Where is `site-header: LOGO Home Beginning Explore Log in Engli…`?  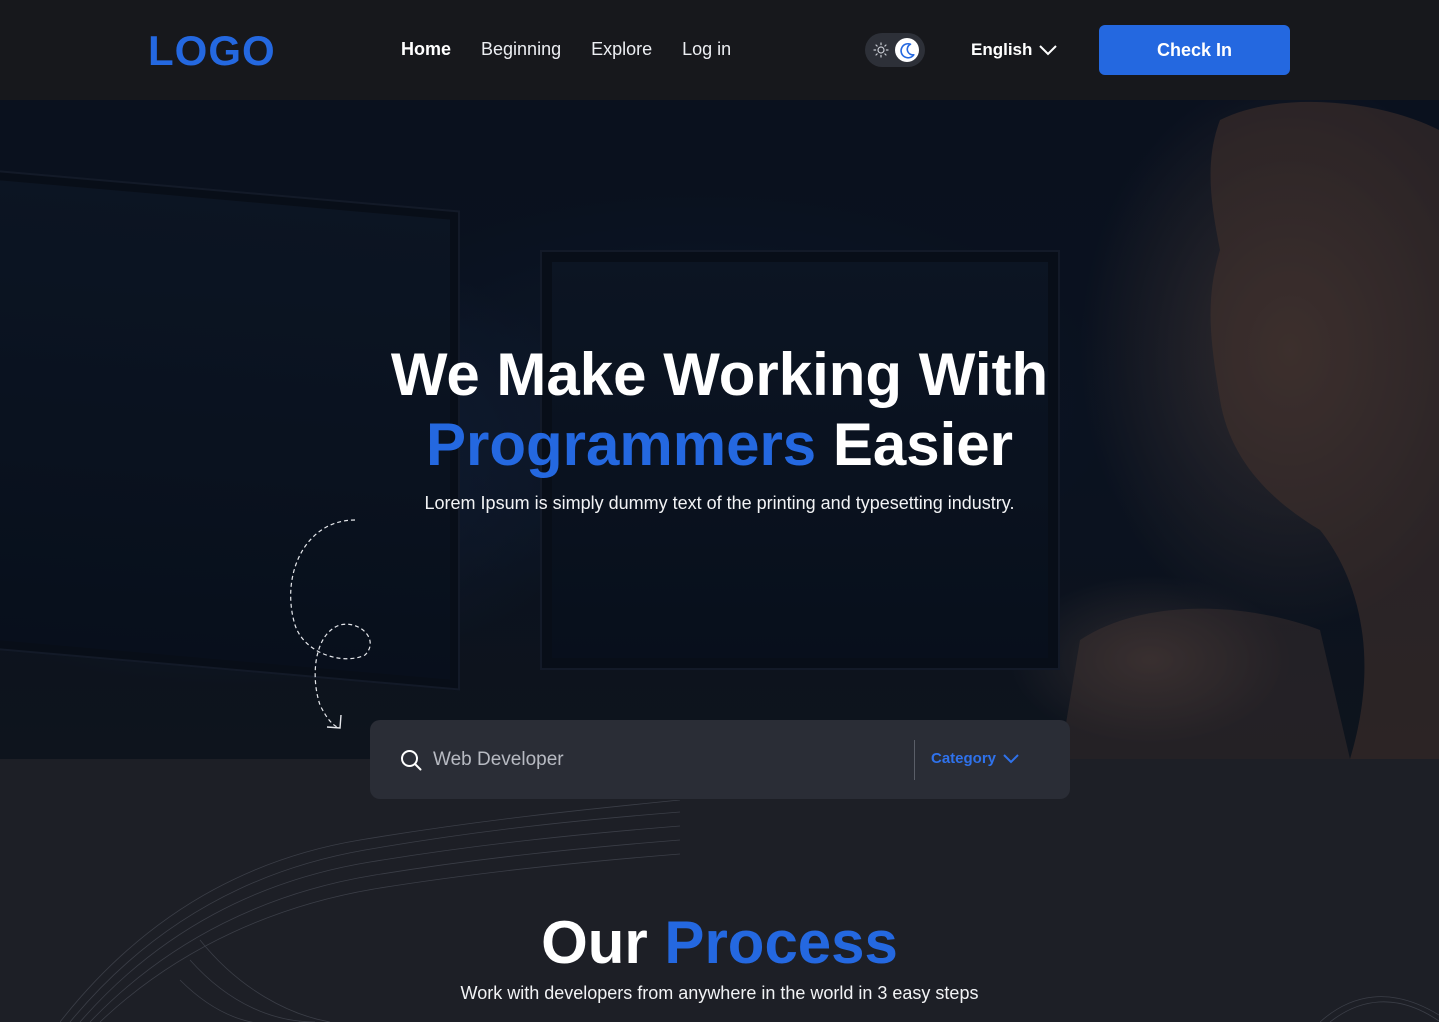
site-header: LOGO Home Beginning Explore Log in Engli… is located at coordinates (719, 50).